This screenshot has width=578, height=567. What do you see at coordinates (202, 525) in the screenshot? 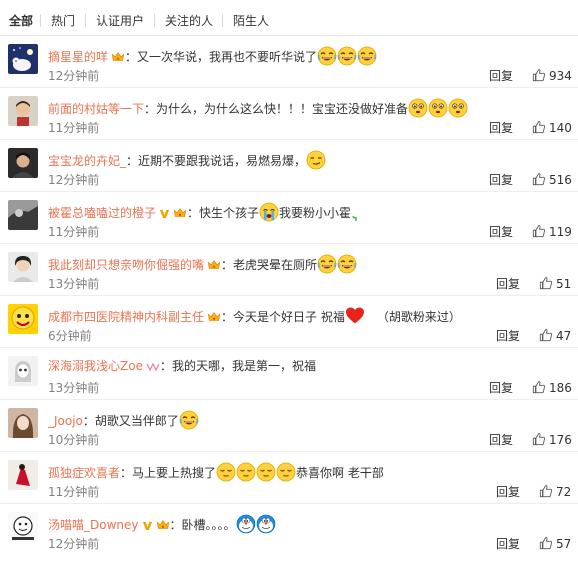
I see `comment-text: ：卧槽。。。。` at bounding box center [202, 525].